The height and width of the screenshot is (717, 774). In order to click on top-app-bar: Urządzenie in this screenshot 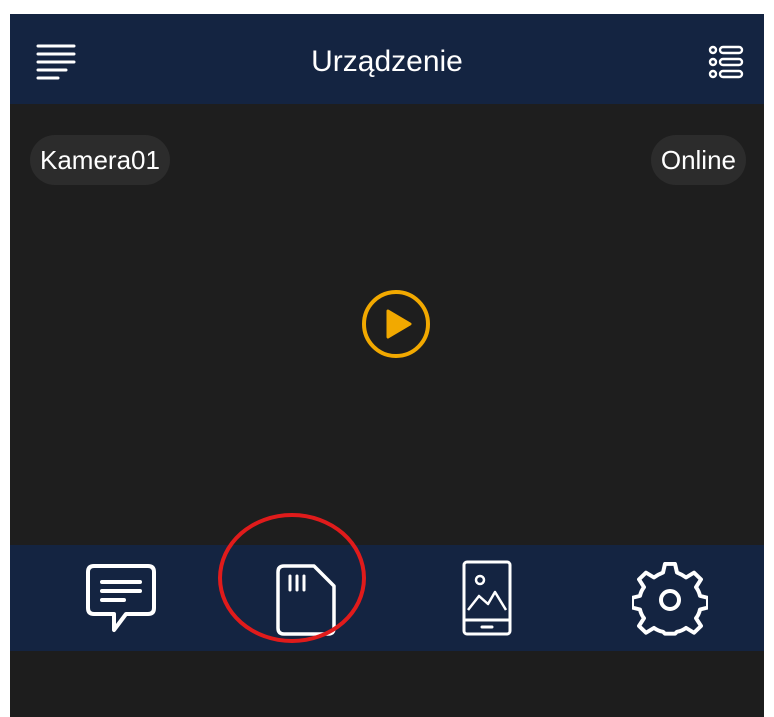, I will do `click(387, 59)`.